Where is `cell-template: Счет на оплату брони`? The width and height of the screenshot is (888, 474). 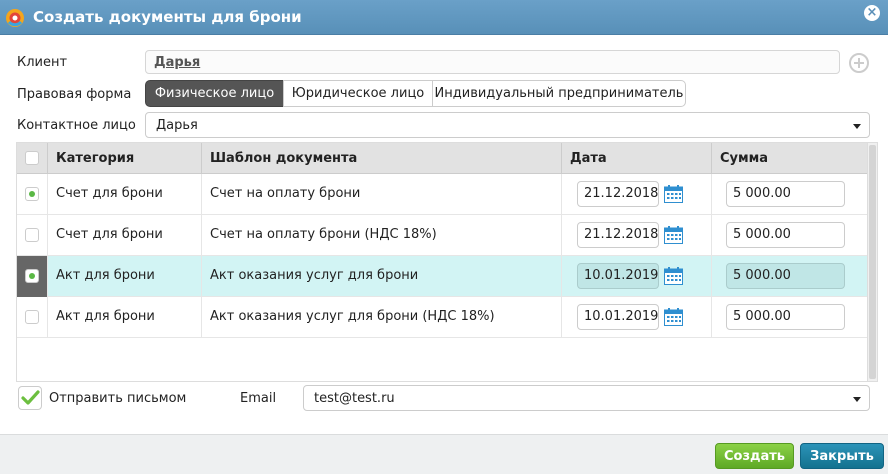 cell-template: Счет на оплату брони is located at coordinates (381, 194).